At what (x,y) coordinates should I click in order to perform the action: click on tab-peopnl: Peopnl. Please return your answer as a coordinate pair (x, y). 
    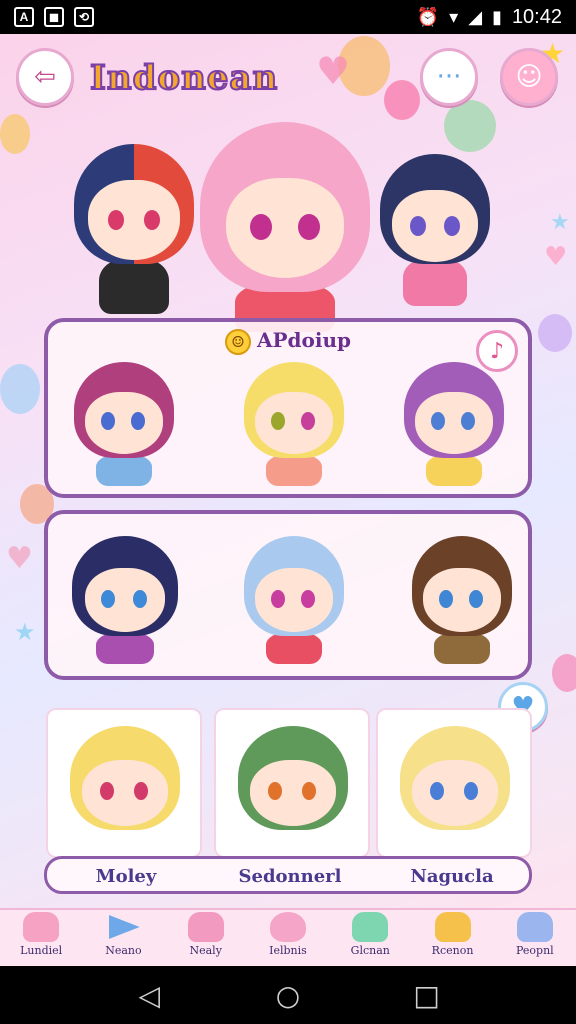
    Looking at the image, I should click on (535, 938).